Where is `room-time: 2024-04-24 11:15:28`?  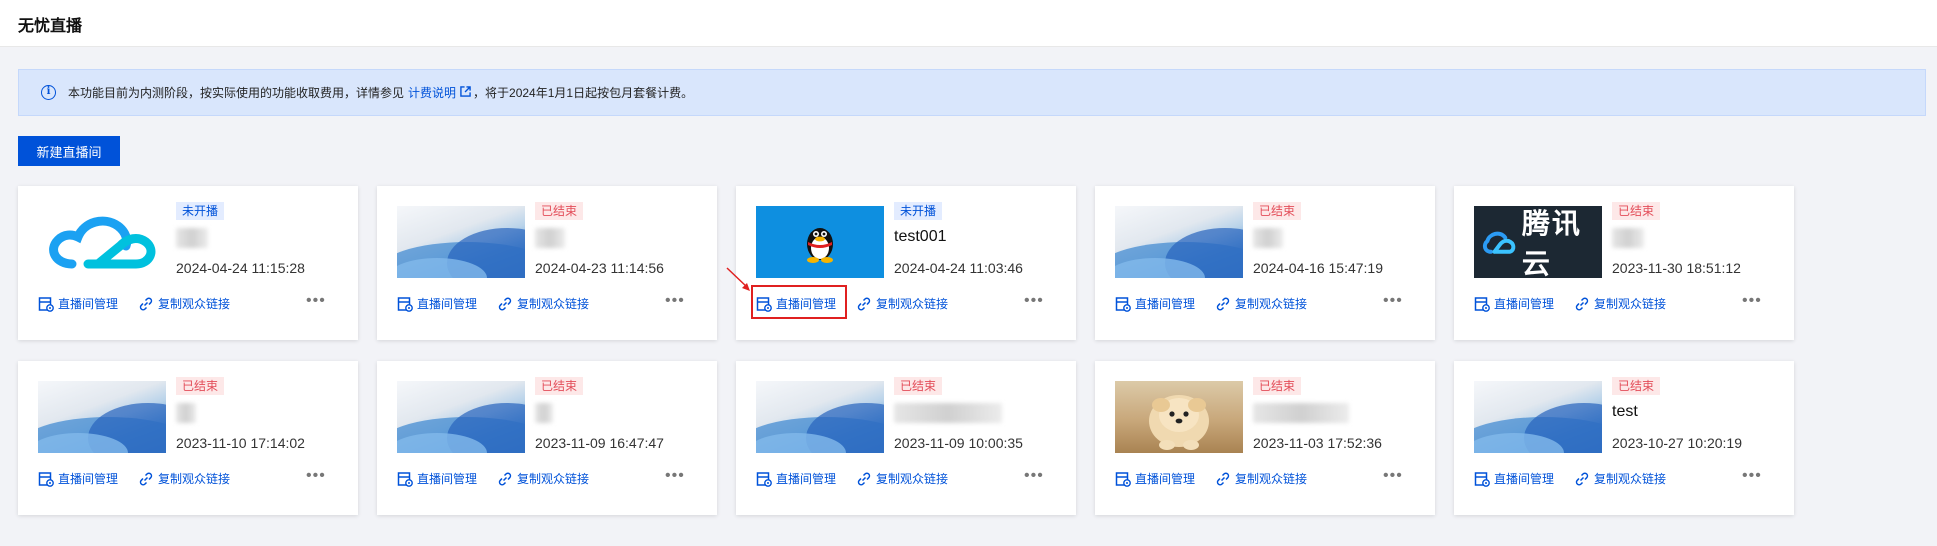
room-time: 2024-04-24 11:15:28 is located at coordinates (240, 268).